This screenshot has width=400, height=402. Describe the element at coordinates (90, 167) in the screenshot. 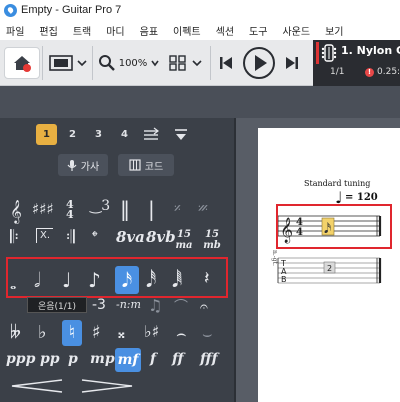

I see `lyrics-label: 가사` at that location.